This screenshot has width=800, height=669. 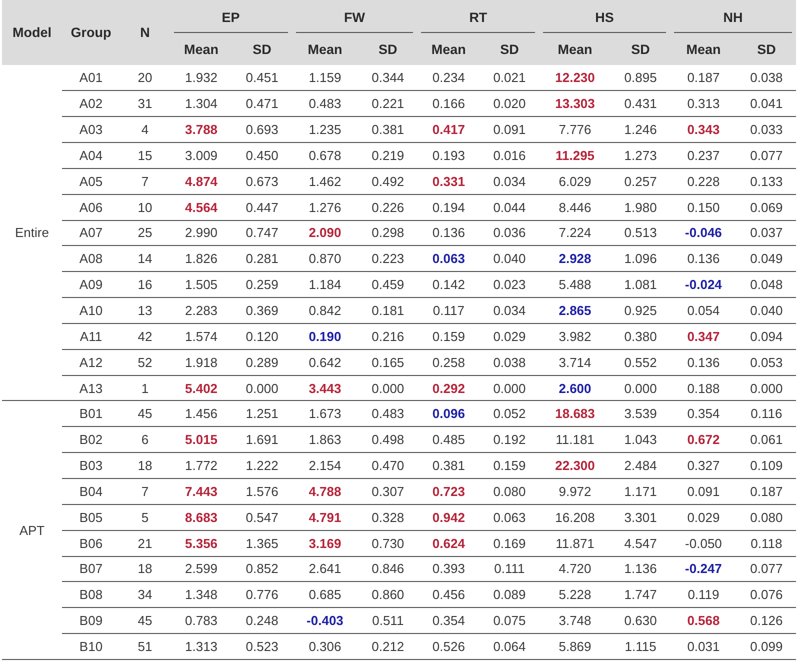 What do you see at coordinates (325, 595) in the screenshot?
I see `table-cell: 0.685` at bounding box center [325, 595].